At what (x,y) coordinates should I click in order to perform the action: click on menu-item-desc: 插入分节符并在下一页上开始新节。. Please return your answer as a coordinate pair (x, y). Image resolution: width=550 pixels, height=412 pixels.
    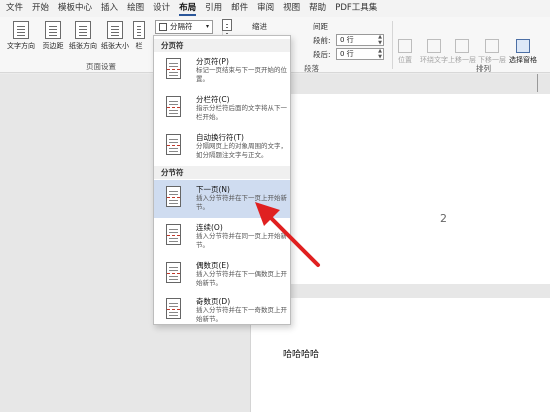
    Looking at the image, I should click on (241, 202).